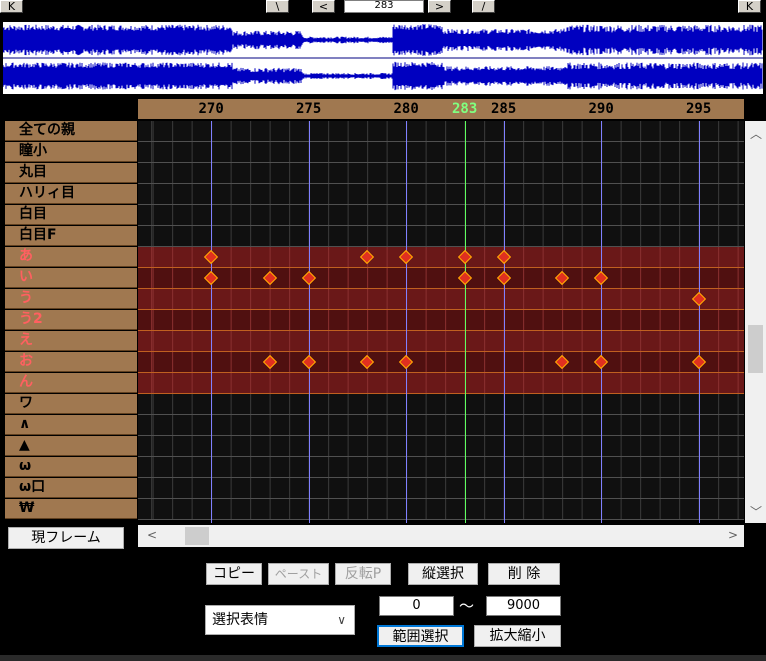 The width and height of the screenshot is (766, 661). I want to click on range-to-input: 9000, so click(523, 606).